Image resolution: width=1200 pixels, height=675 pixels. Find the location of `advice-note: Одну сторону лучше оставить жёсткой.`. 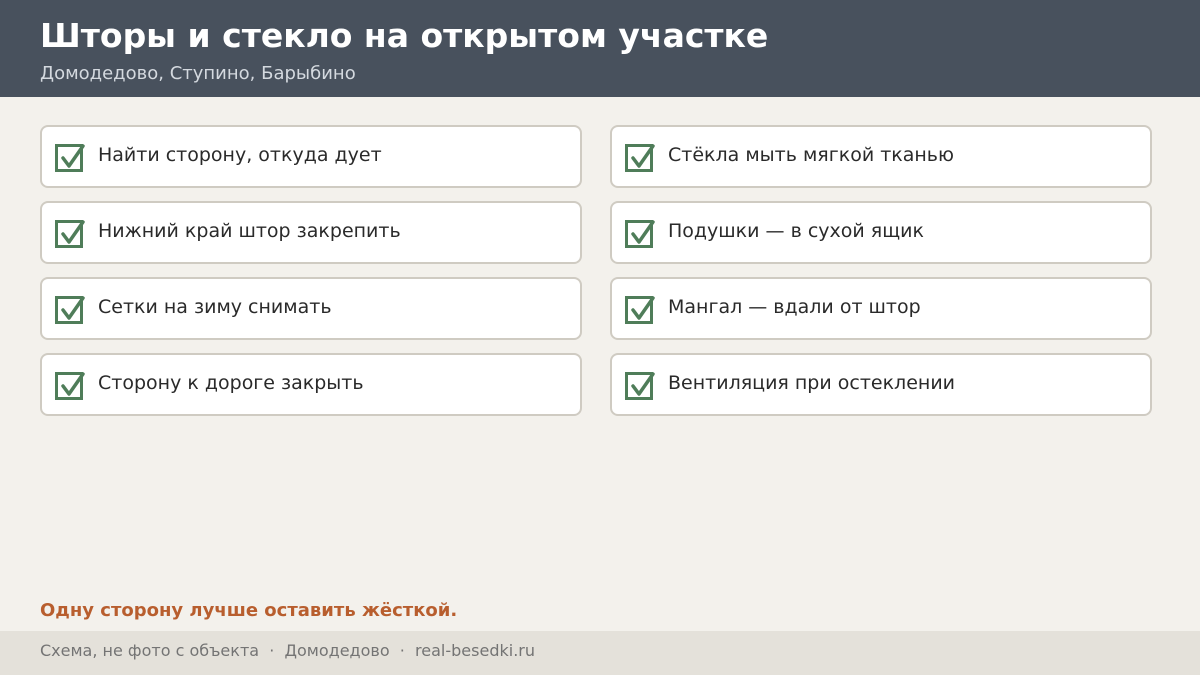

advice-note: Одну сторону лучше оставить жёсткой. is located at coordinates (249, 610).